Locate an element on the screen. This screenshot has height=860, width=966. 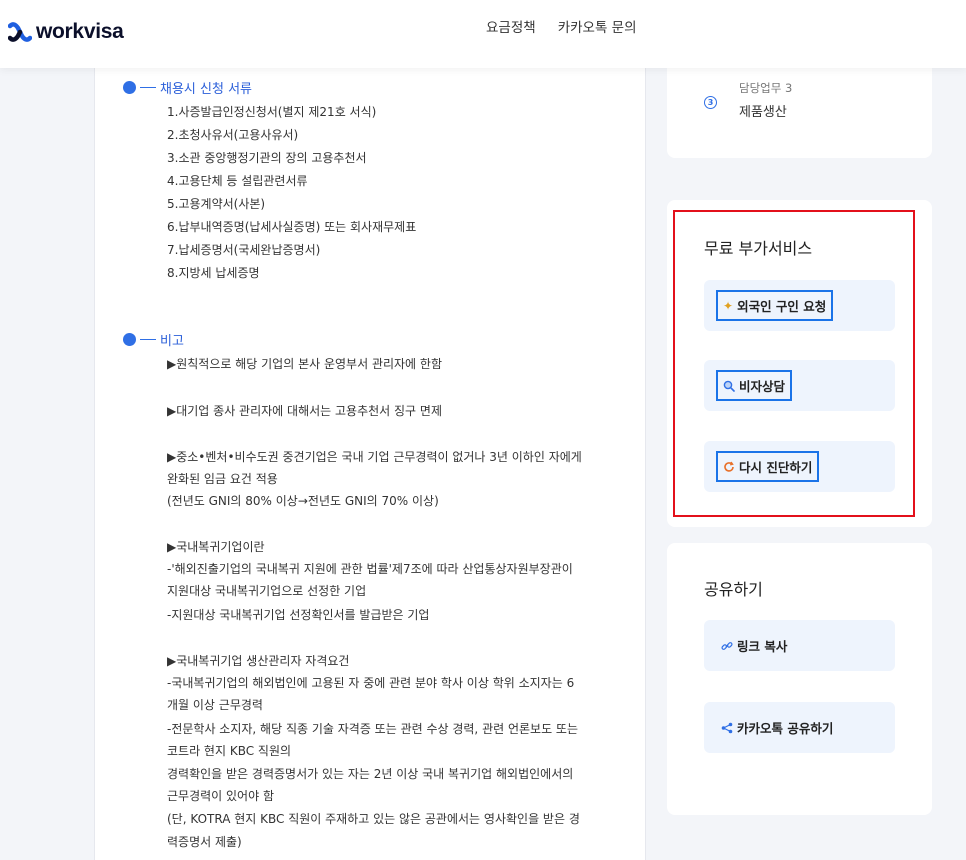
rediagnose-button: 다시 진단하기 is located at coordinates (799, 466).